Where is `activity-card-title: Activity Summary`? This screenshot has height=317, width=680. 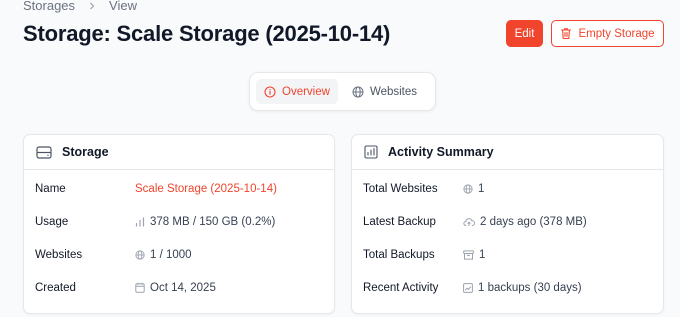 activity-card-title: Activity Summary is located at coordinates (441, 152).